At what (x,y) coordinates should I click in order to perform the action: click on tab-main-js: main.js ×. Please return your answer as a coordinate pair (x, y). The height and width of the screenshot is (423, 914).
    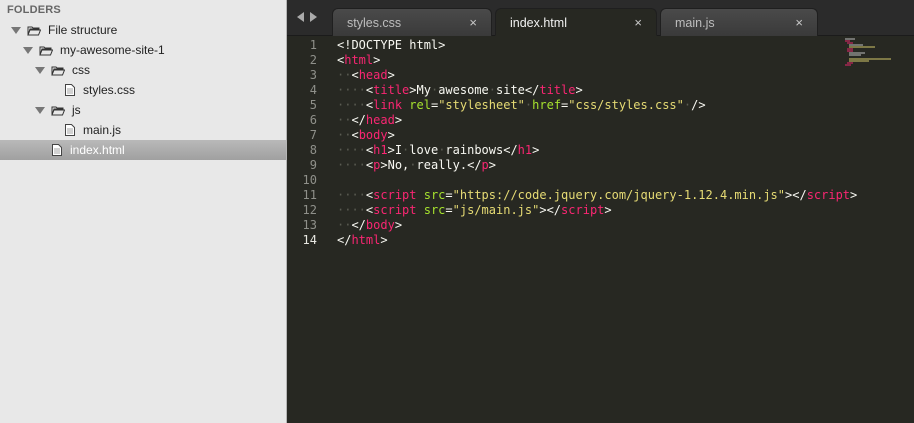
    Looking at the image, I should click on (739, 22).